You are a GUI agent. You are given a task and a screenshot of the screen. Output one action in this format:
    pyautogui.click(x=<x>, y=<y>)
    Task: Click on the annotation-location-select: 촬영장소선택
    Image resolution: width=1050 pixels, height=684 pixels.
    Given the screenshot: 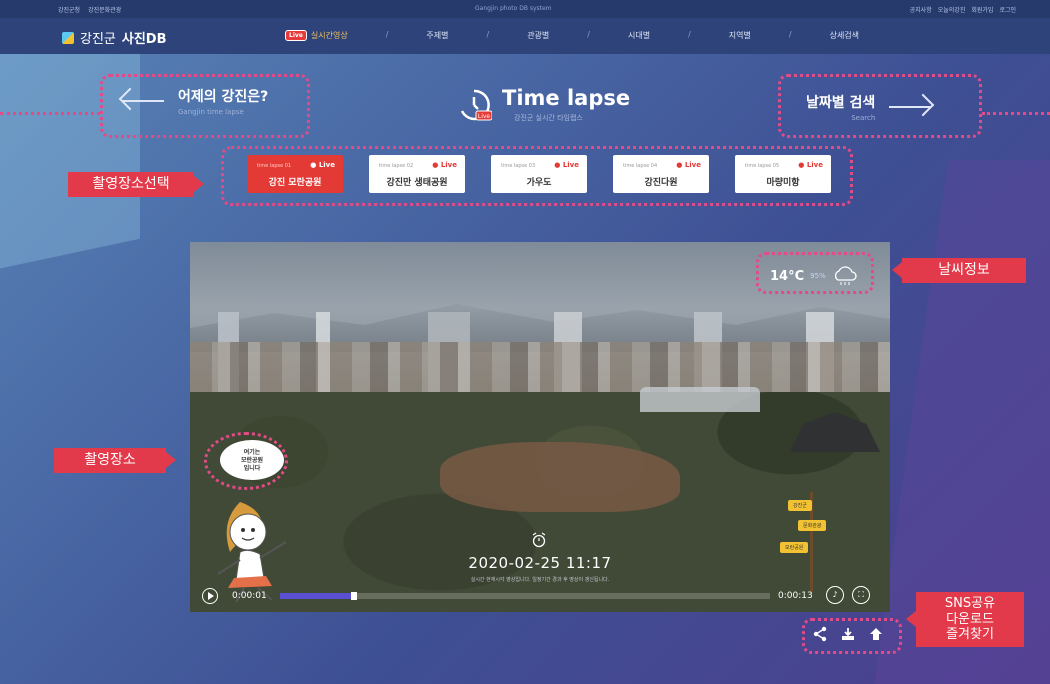 What is the action you would take?
    pyautogui.click(x=136, y=184)
    